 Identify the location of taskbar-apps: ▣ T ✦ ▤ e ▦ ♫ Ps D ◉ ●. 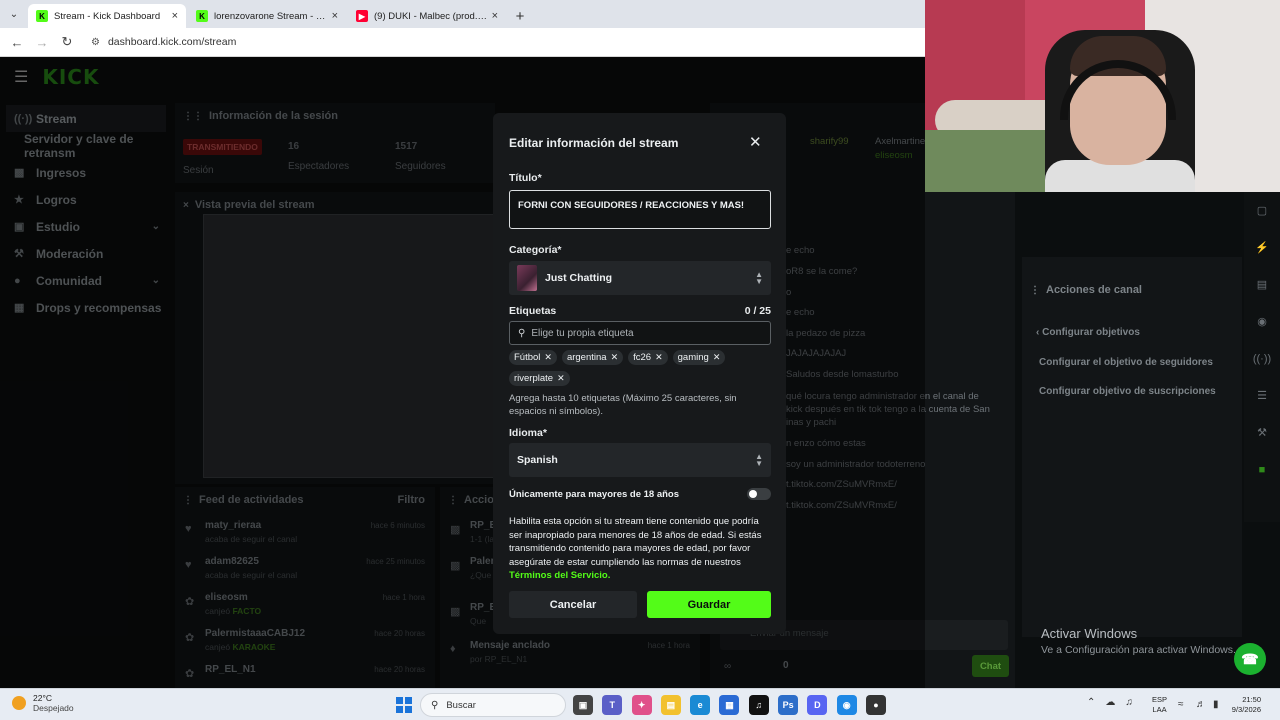
(734, 705).